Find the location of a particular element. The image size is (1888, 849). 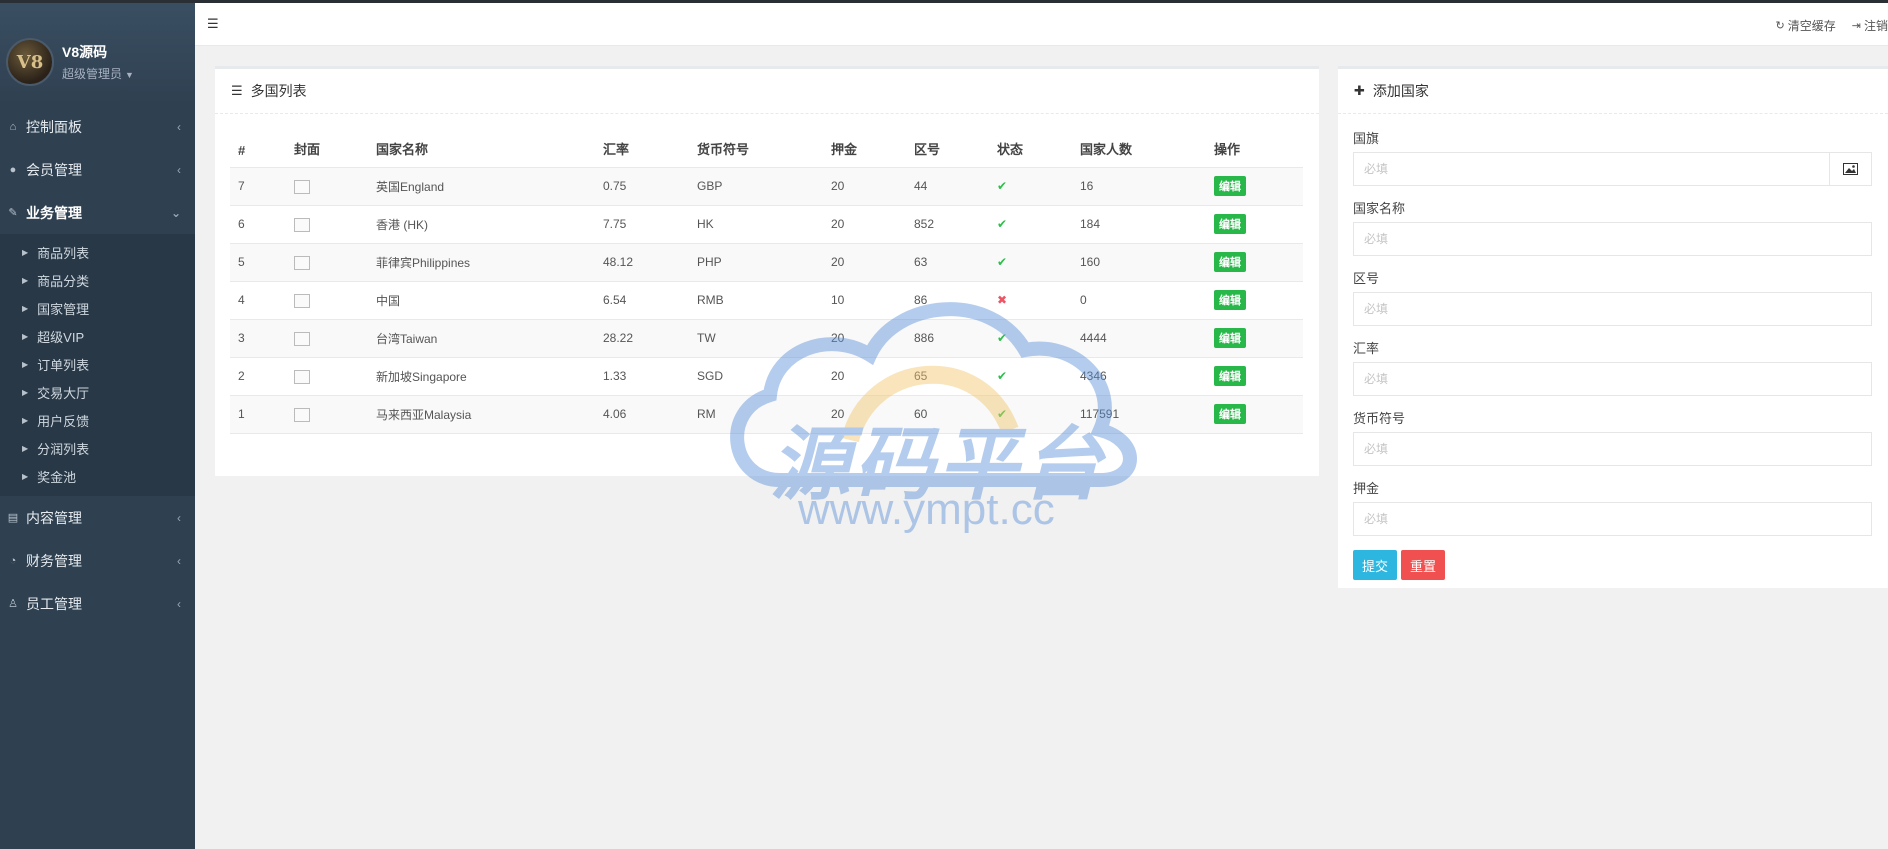

cell-id: 5 is located at coordinates (258, 262).